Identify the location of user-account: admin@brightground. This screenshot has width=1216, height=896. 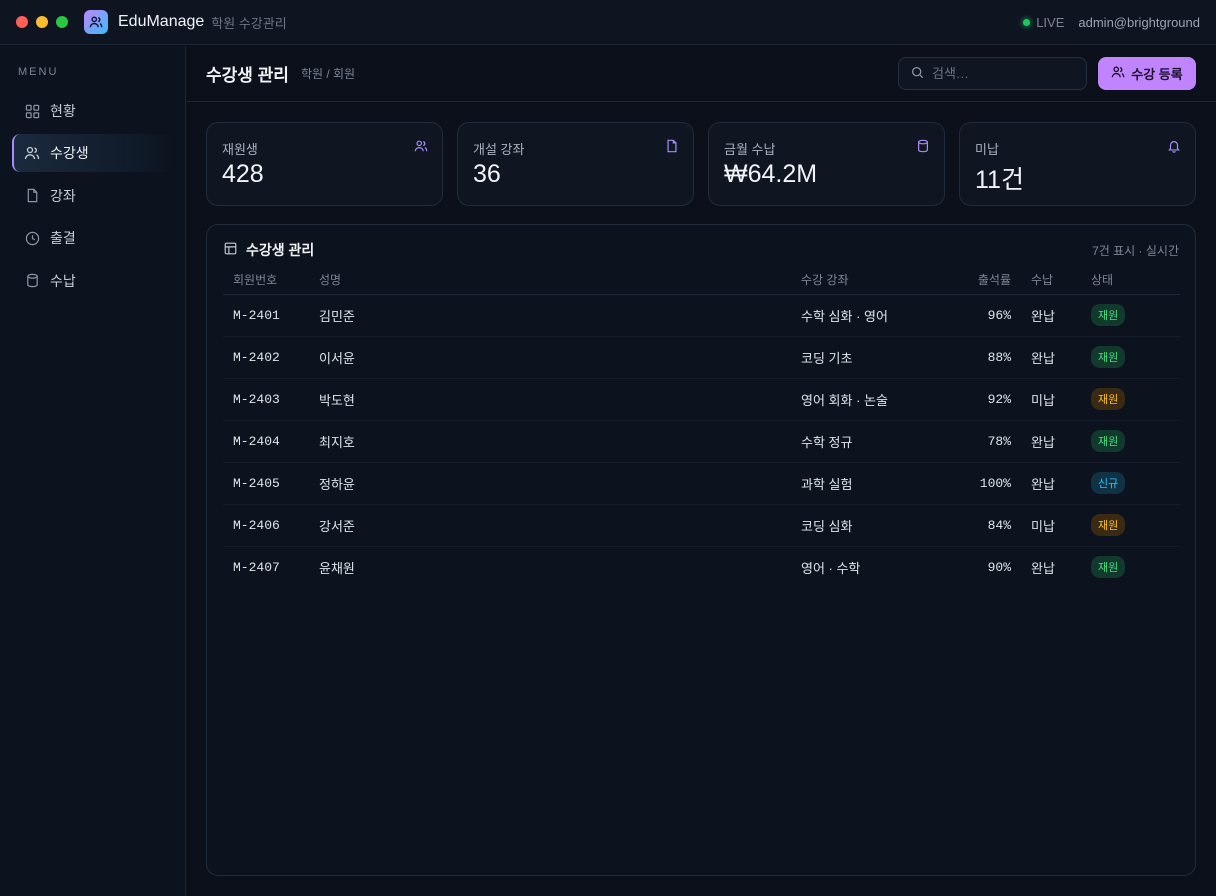
(1139, 22).